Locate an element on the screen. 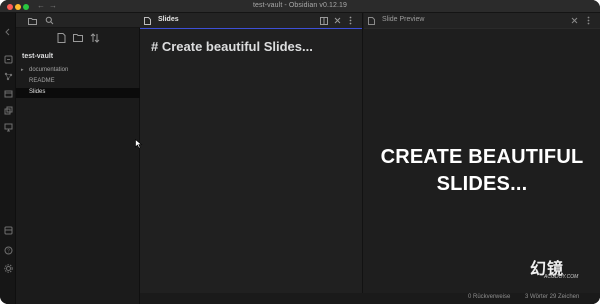 This screenshot has width=600, height=304. chevron-right-icon: ▸ is located at coordinates (22, 70).